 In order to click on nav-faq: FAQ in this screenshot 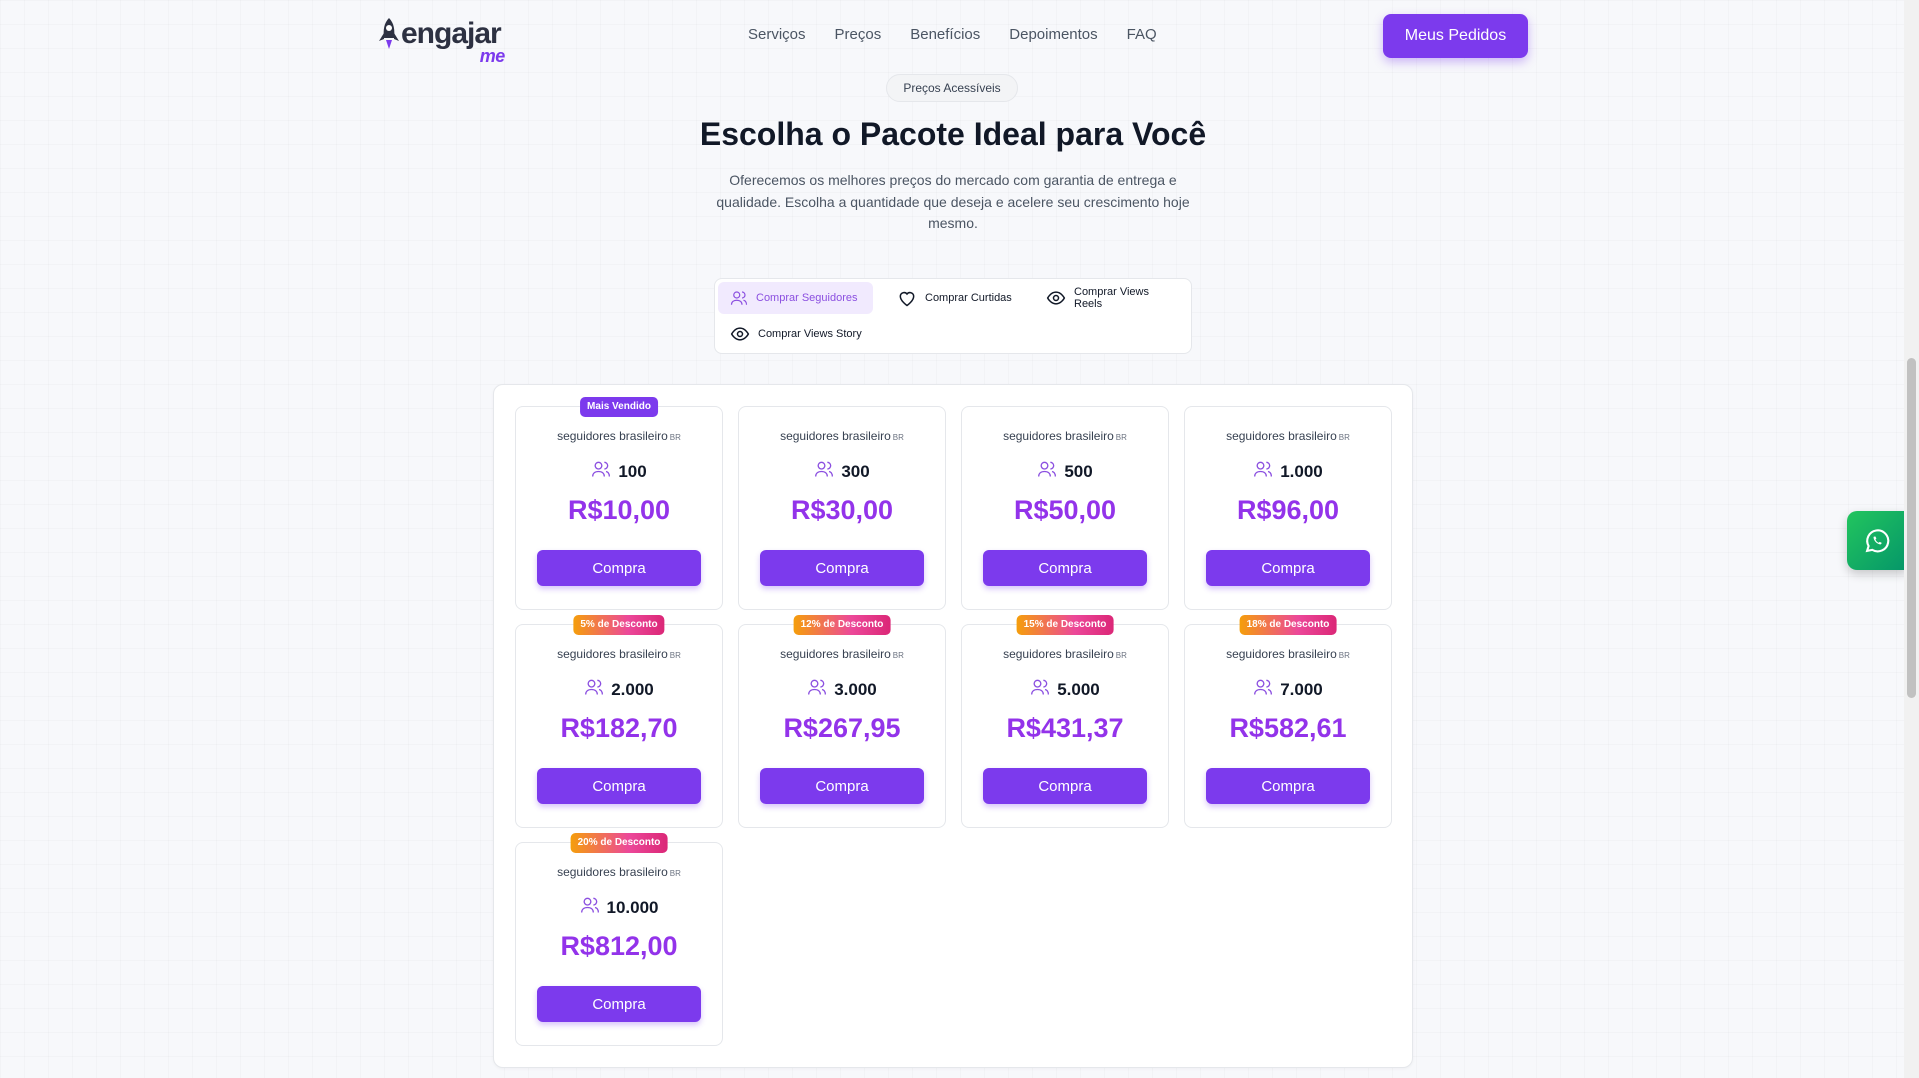, I will do `click(1142, 34)`.